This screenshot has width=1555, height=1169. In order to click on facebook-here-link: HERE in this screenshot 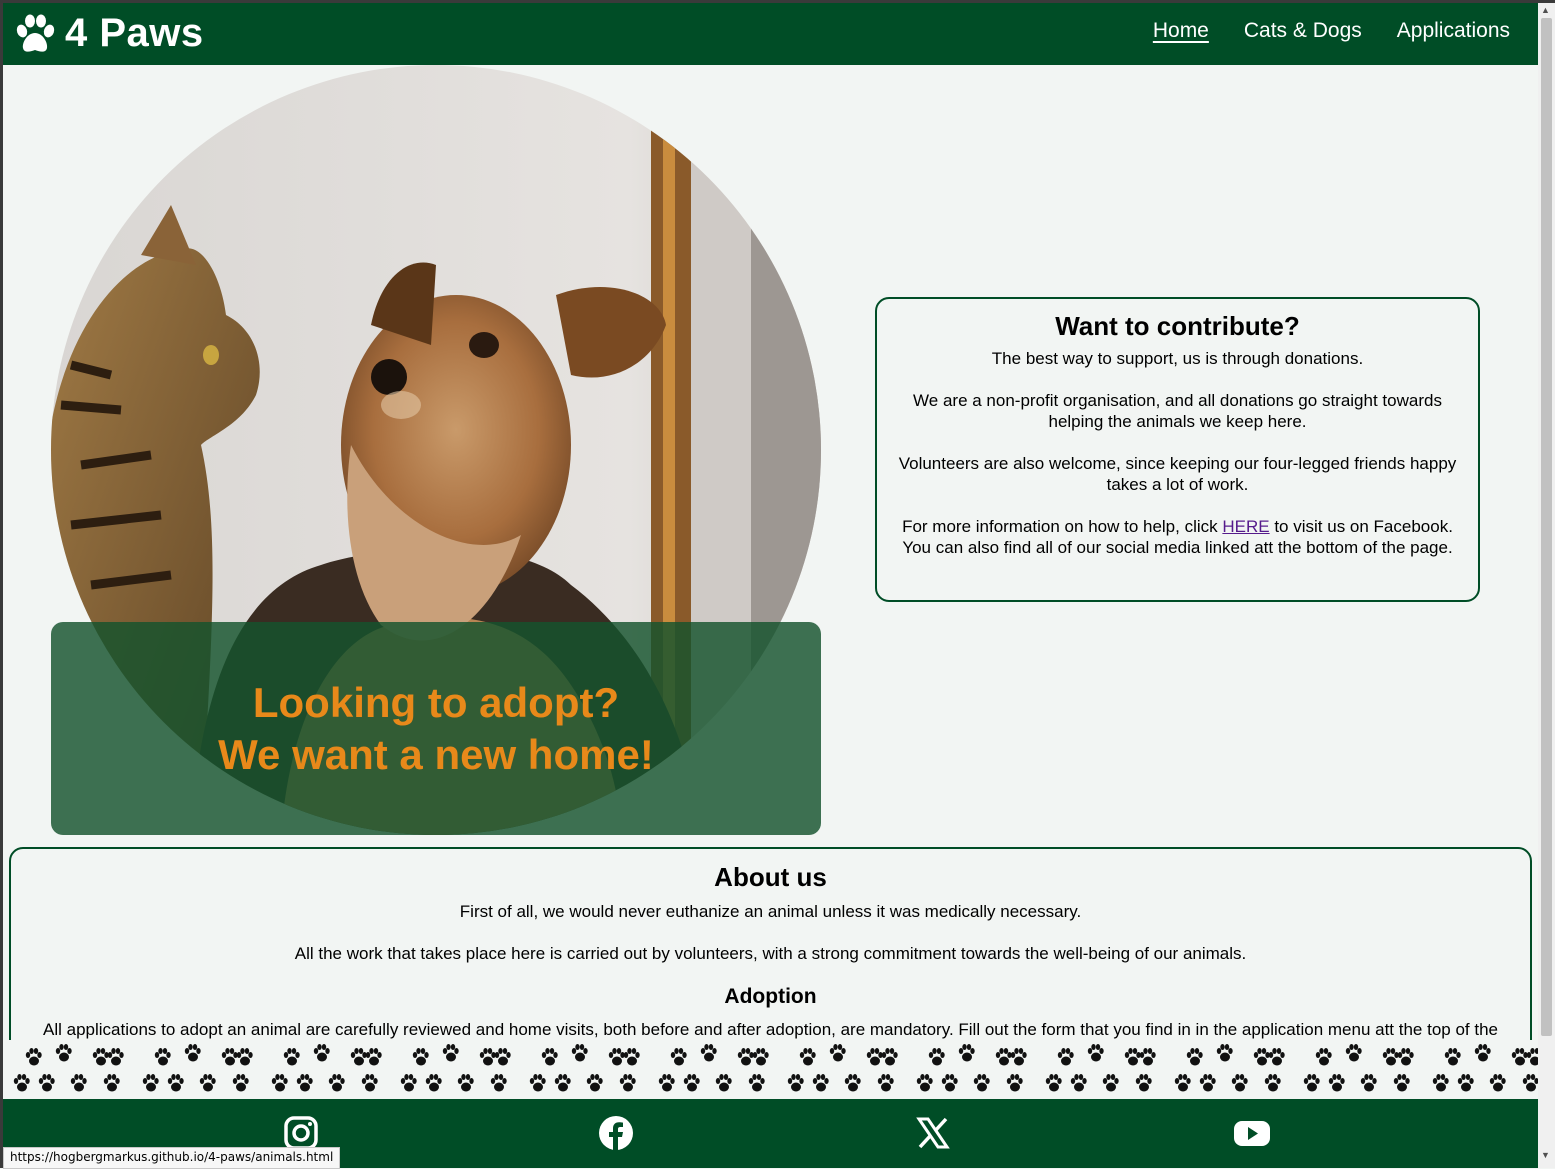, I will do `click(1245, 526)`.